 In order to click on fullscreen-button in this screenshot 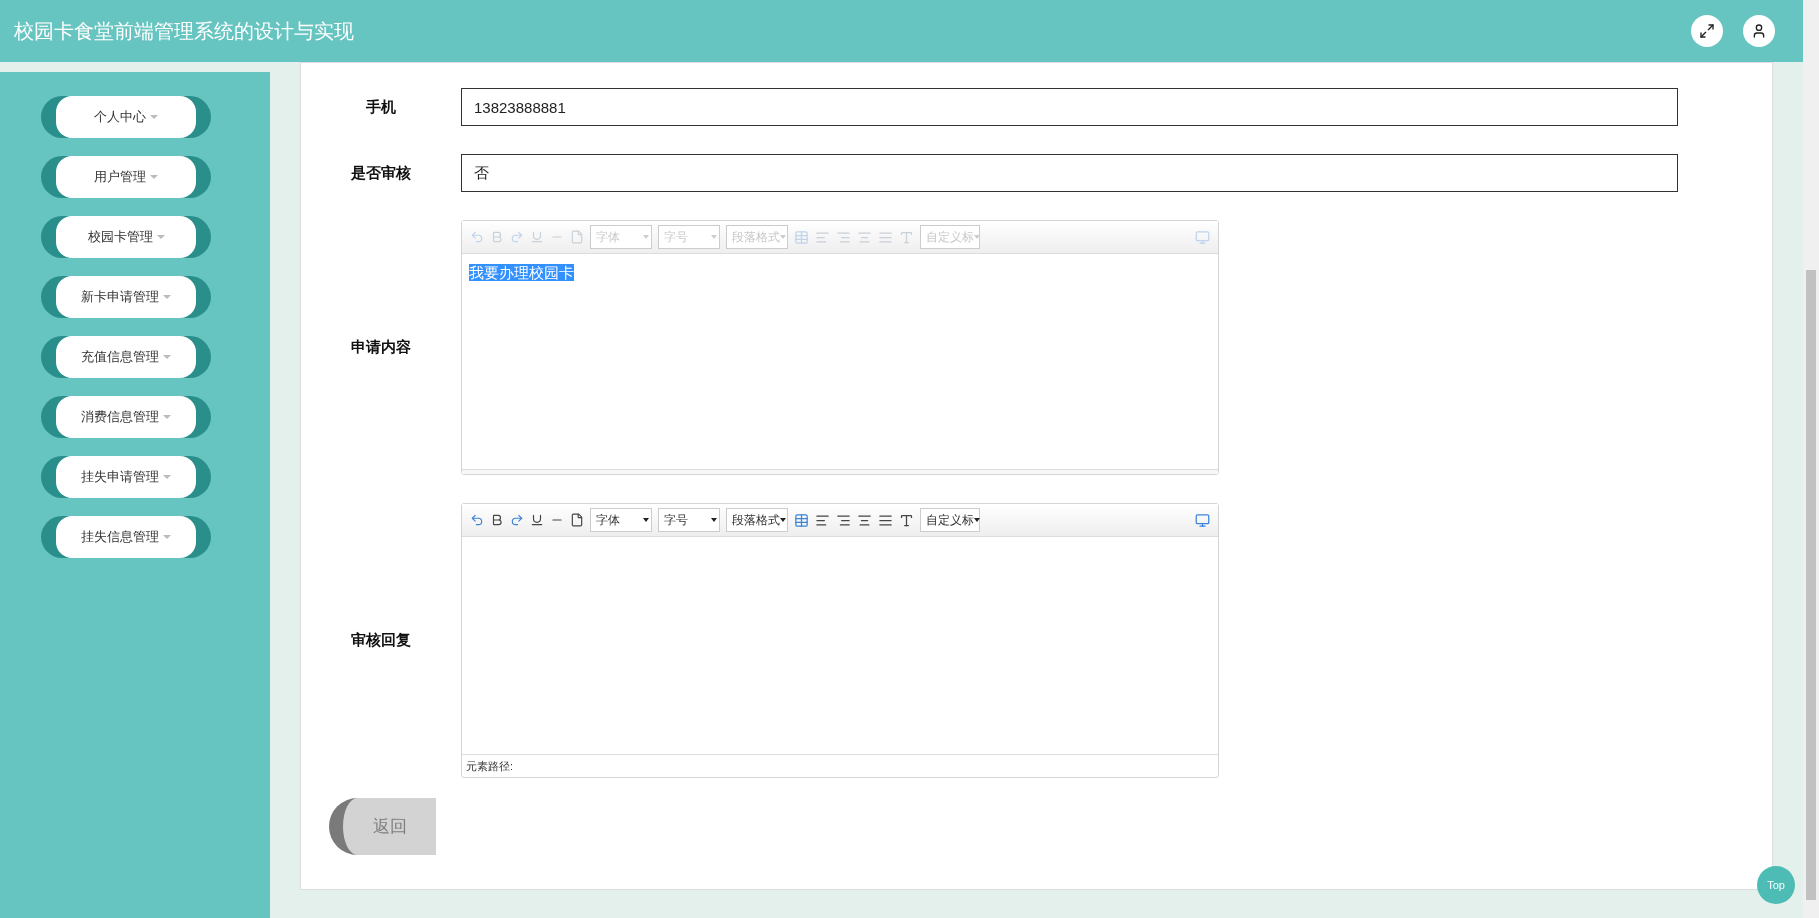, I will do `click(1707, 31)`.